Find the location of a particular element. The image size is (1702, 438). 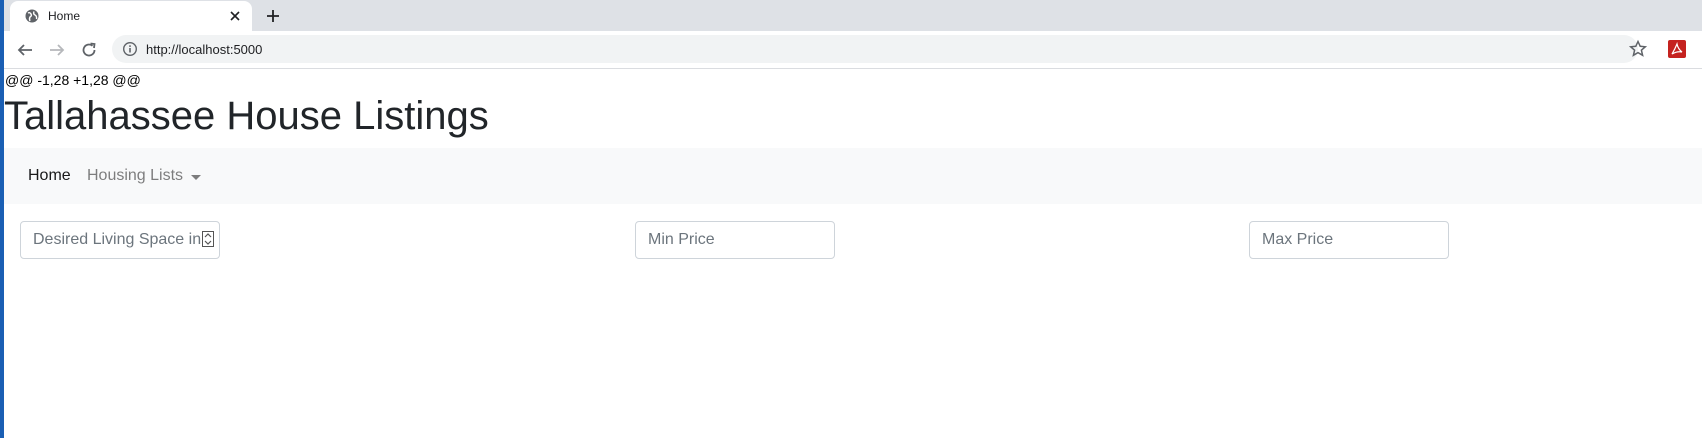

living-space-wrap is located at coordinates (120, 240).